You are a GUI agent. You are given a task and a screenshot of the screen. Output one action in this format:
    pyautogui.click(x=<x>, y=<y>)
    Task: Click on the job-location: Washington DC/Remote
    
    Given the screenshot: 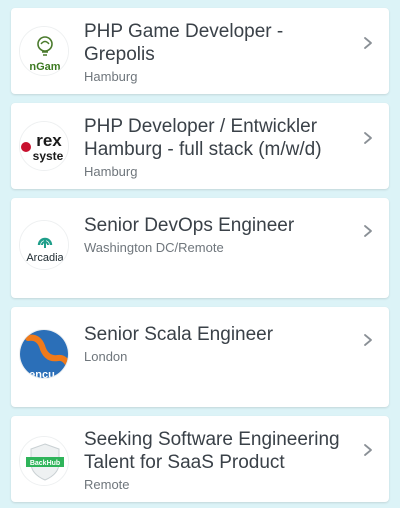 What is the action you would take?
    pyautogui.click(x=154, y=247)
    